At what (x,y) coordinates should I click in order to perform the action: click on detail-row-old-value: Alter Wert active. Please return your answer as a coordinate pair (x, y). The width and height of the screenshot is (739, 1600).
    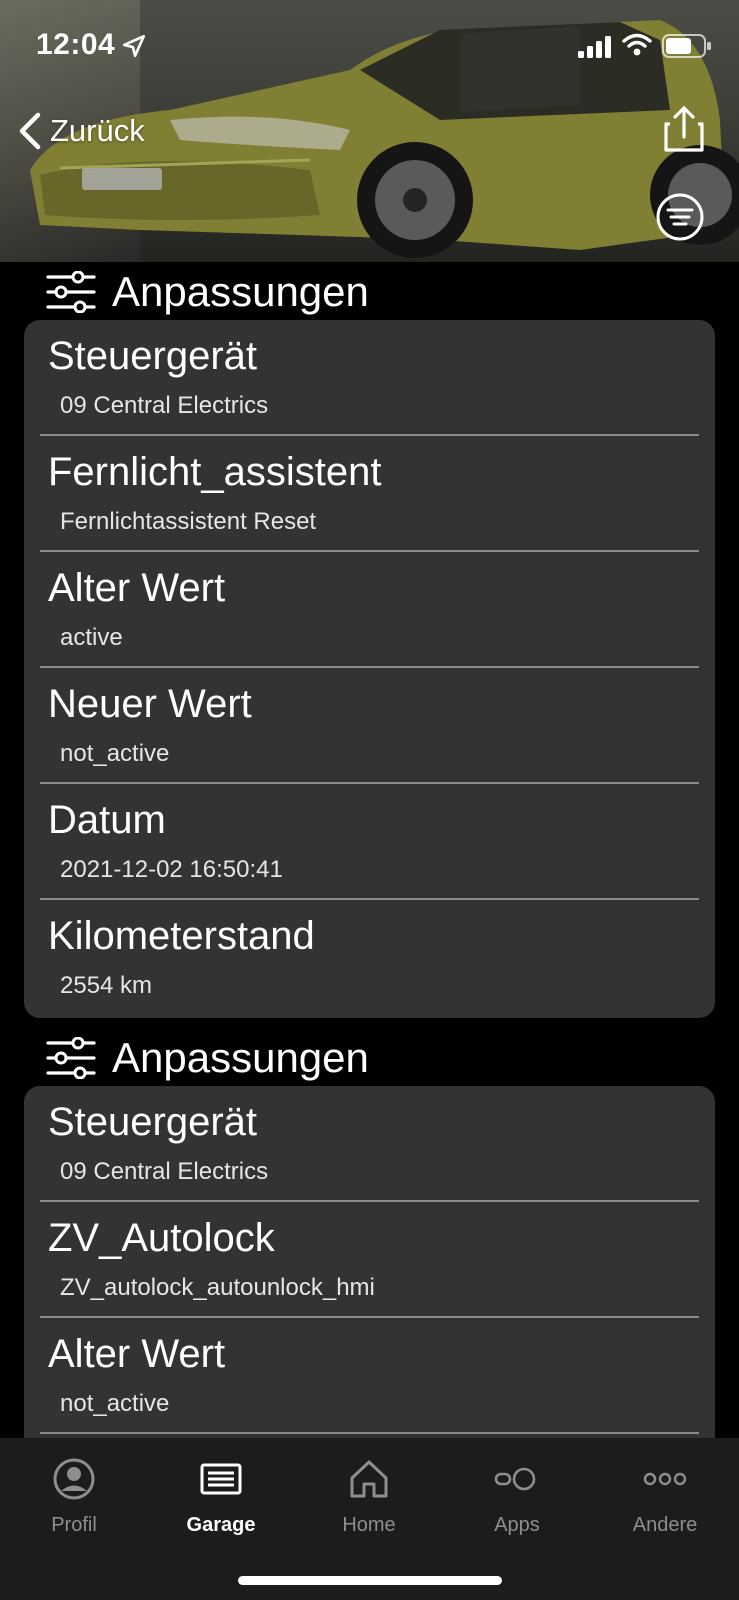
    Looking at the image, I should click on (369, 610).